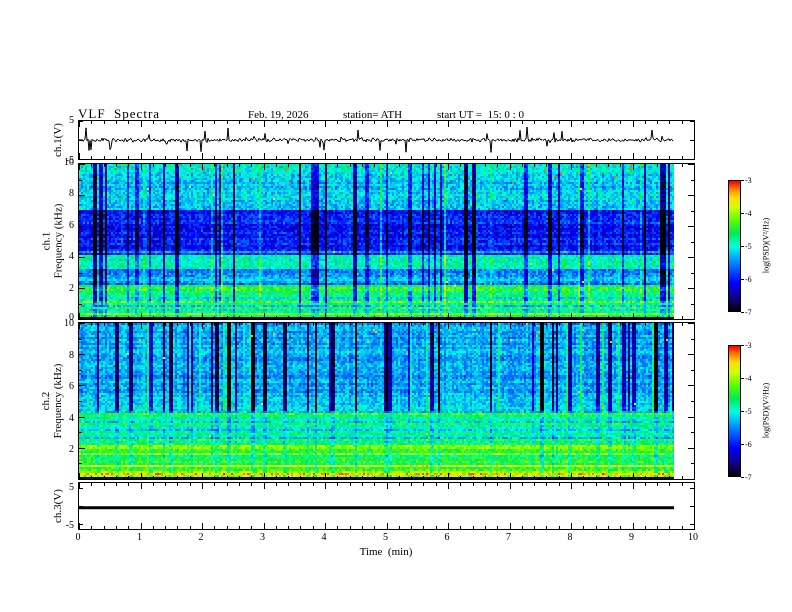 Image resolution: width=792 pixels, height=612 pixels. I want to click on x-tick-label: 9, so click(631, 537).